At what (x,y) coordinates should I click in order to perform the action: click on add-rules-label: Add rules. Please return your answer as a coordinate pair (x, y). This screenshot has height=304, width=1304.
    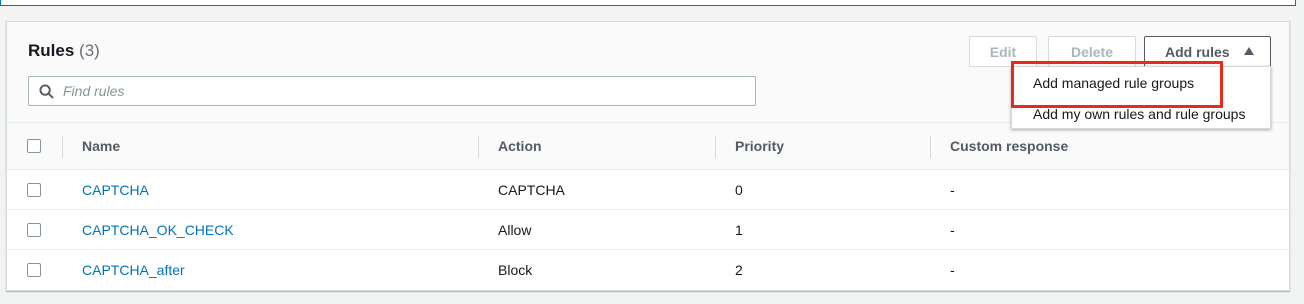
    Looking at the image, I should click on (1197, 51).